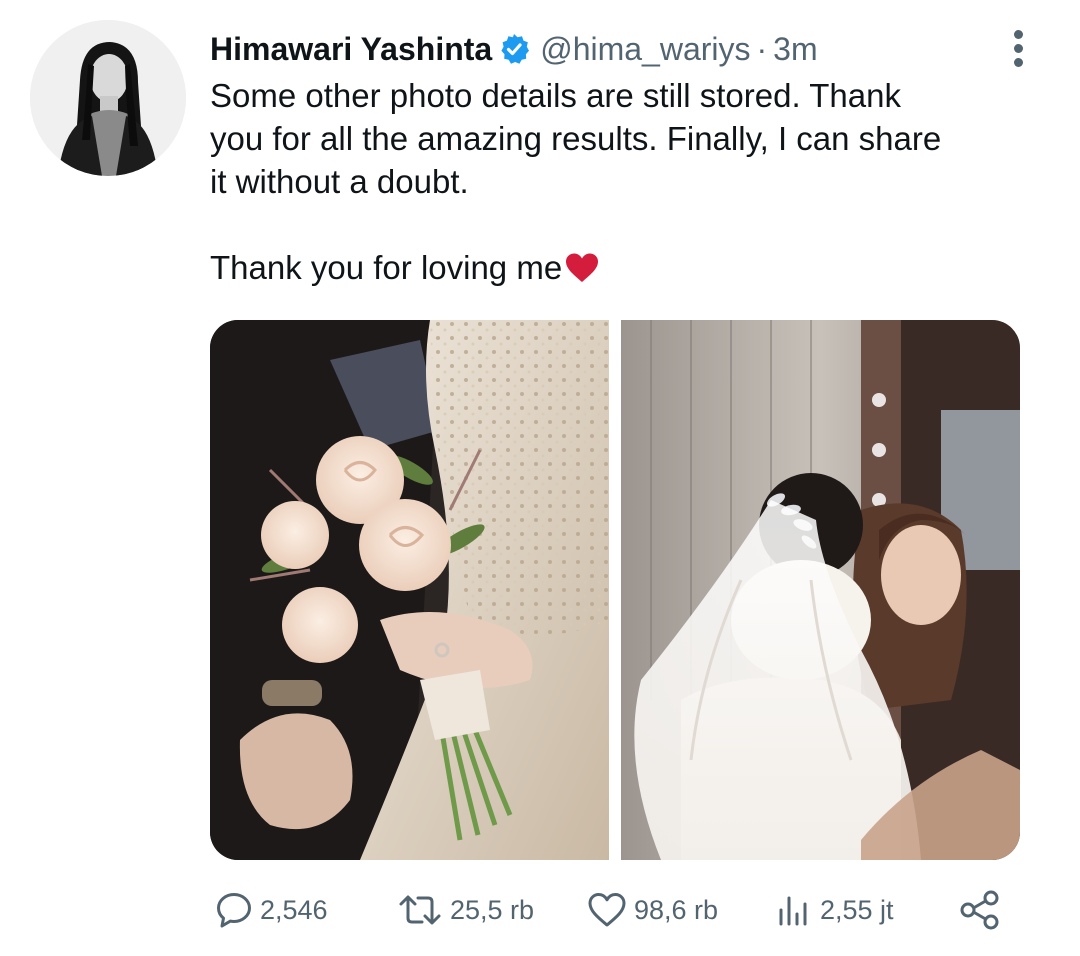  Describe the element at coordinates (492, 909) in the screenshot. I see `retweet-count: 25,5 rb` at that location.